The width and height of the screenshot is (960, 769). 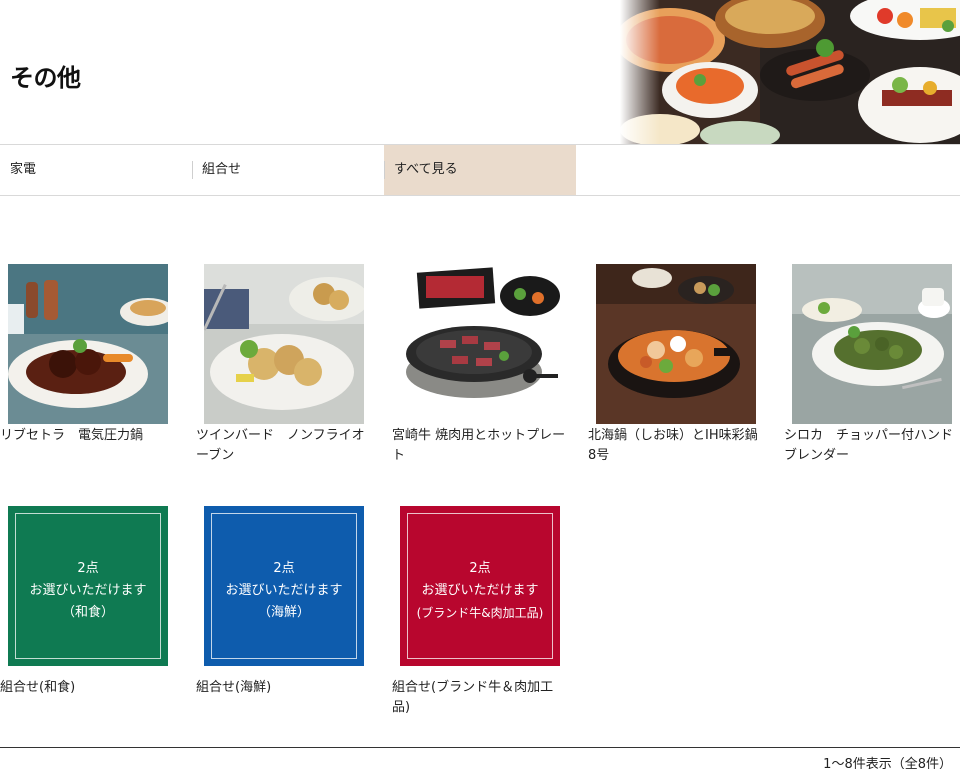 What do you see at coordinates (88, 688) in the screenshot?
I see `product-title: 組合せ(和食)` at bounding box center [88, 688].